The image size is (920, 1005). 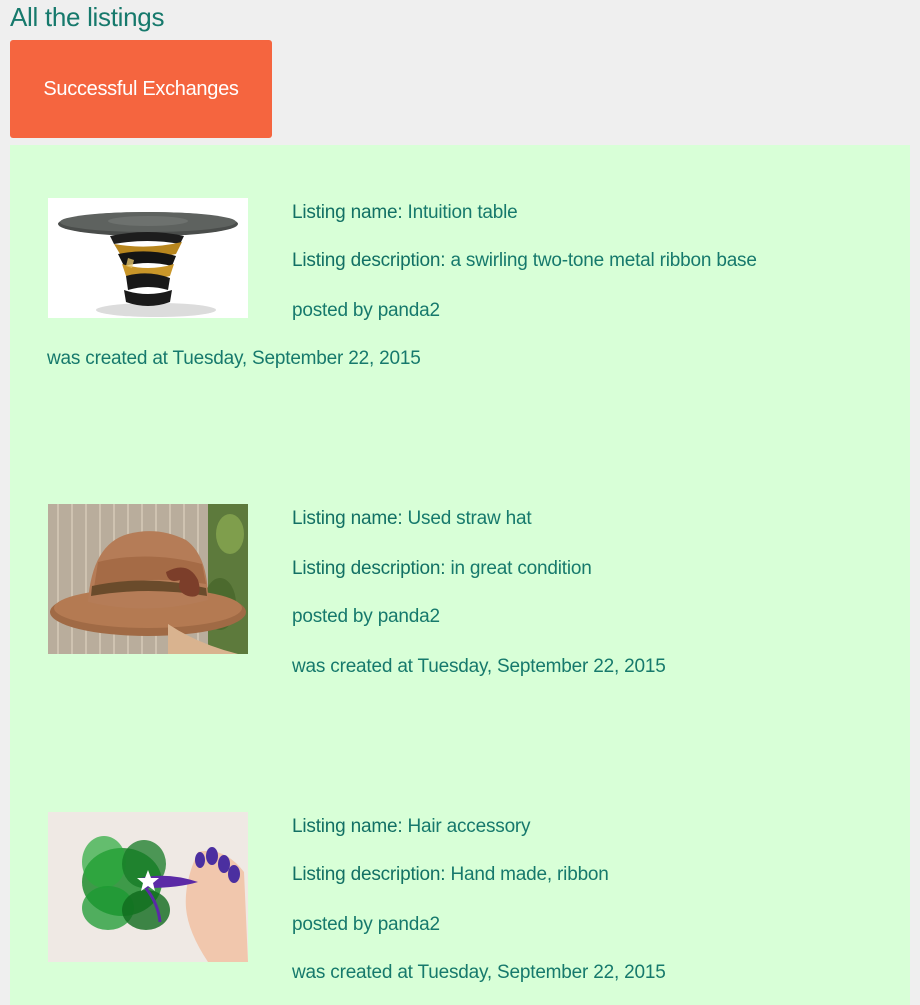 What do you see at coordinates (462, 212) in the screenshot?
I see `listing-name-value: Intuition table` at bounding box center [462, 212].